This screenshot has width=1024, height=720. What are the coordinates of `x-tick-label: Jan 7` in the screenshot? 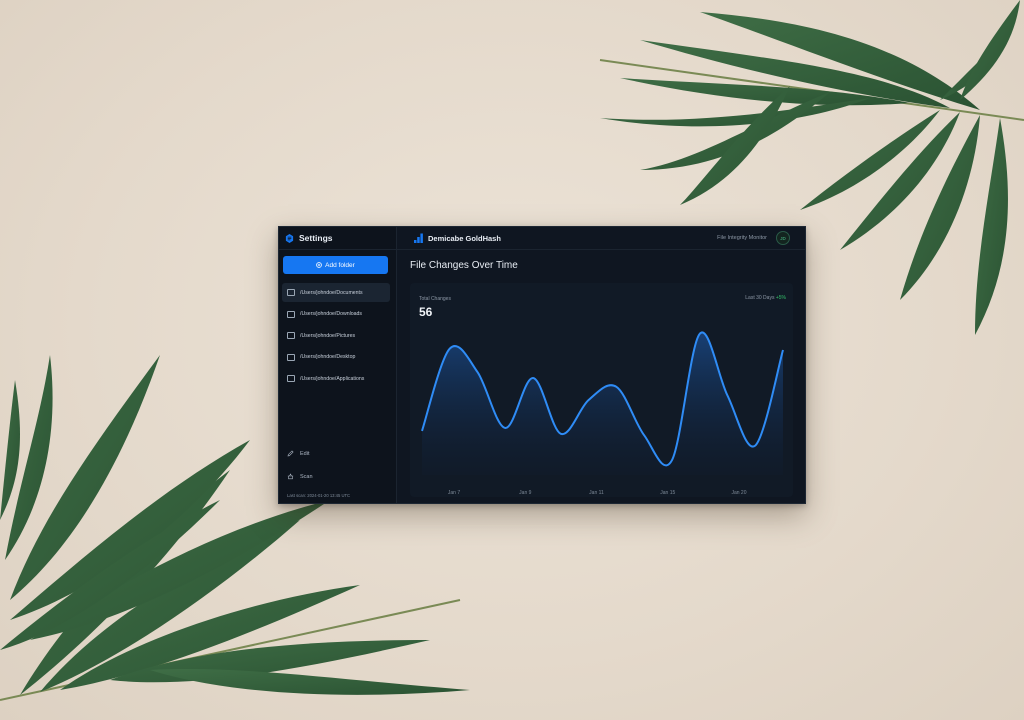 It's located at (454, 493).